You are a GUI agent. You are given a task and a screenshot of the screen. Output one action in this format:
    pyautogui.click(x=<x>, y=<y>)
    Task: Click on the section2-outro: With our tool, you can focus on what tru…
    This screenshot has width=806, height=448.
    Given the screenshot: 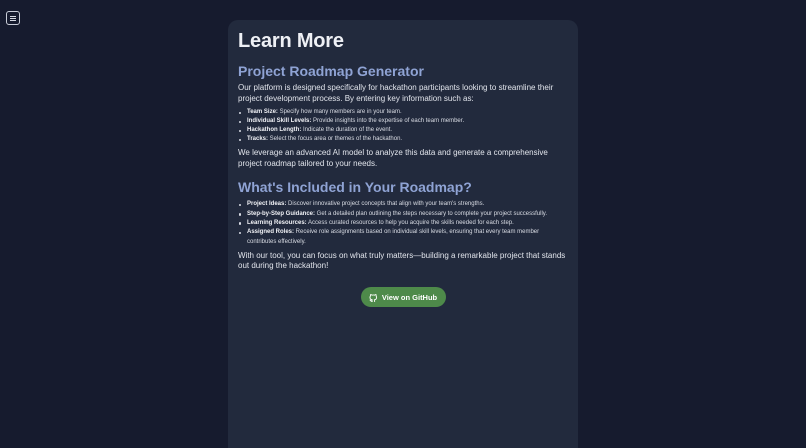 What is the action you would take?
    pyautogui.click(x=402, y=260)
    